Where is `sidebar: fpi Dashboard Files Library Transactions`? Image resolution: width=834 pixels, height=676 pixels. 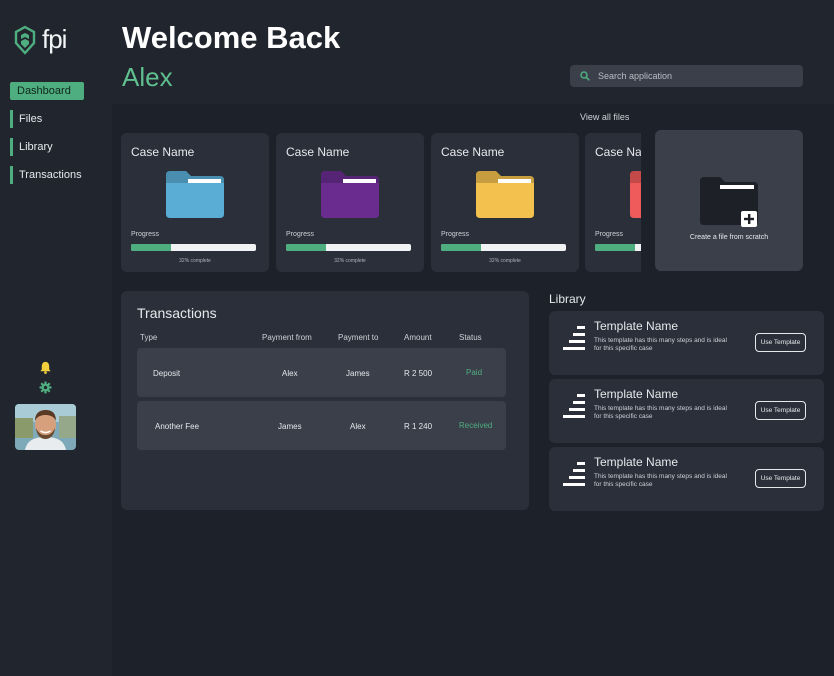 sidebar: fpi Dashboard Files Library Transactions is located at coordinates (56, 338).